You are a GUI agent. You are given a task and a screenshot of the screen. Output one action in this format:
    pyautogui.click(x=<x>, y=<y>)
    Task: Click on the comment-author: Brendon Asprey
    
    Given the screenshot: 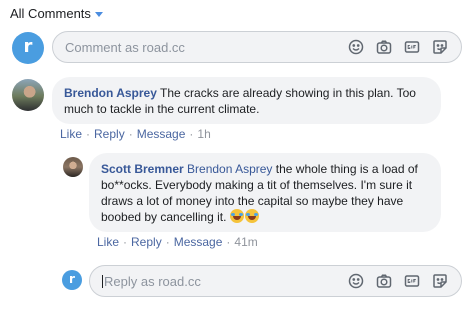 What is the action you would take?
    pyautogui.click(x=110, y=93)
    